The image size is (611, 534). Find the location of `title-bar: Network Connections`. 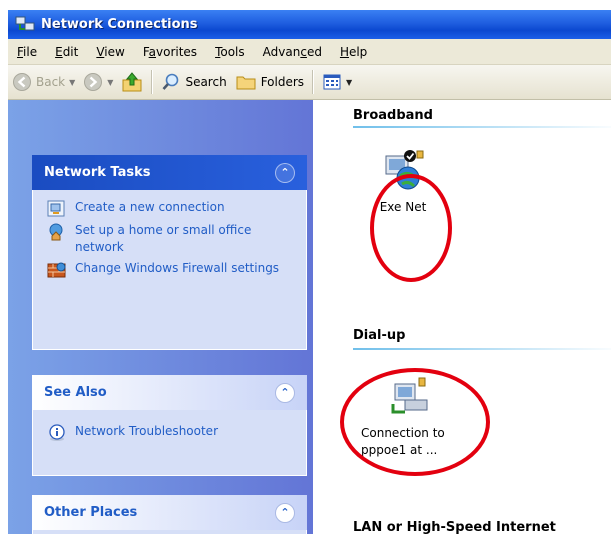

title-bar: Network Connections is located at coordinates (309, 24).